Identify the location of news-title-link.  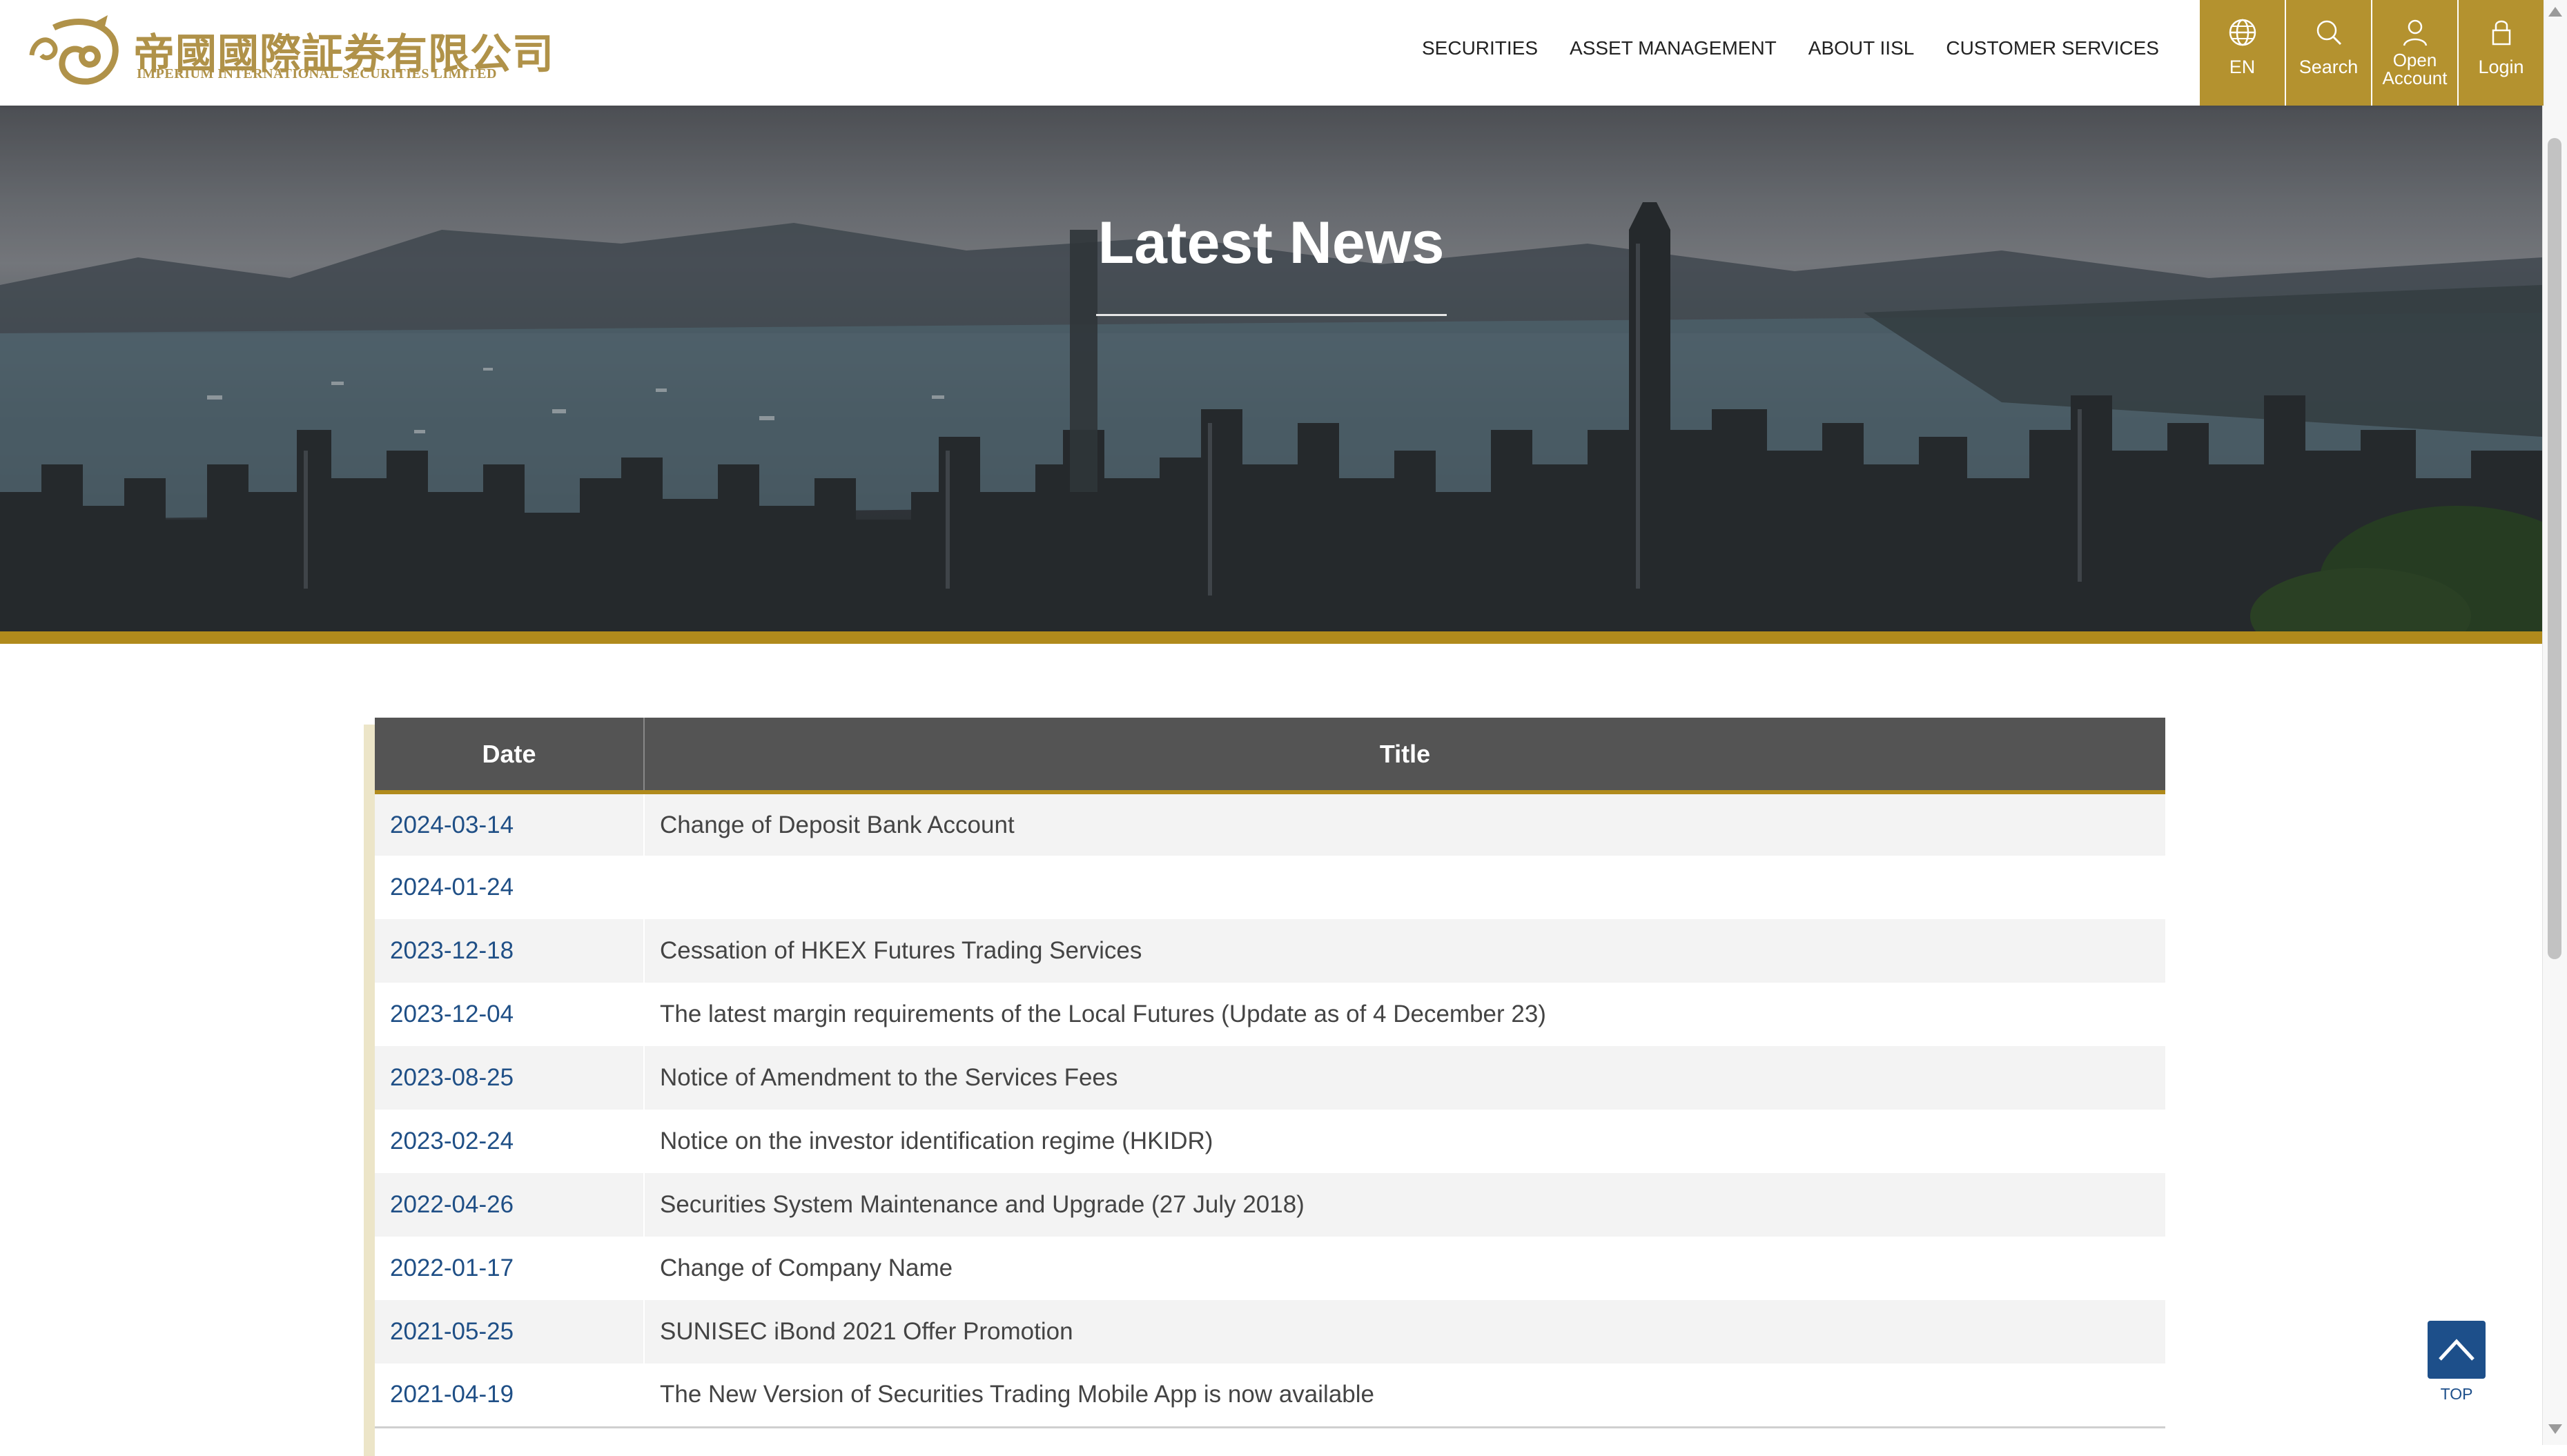
(1404, 887).